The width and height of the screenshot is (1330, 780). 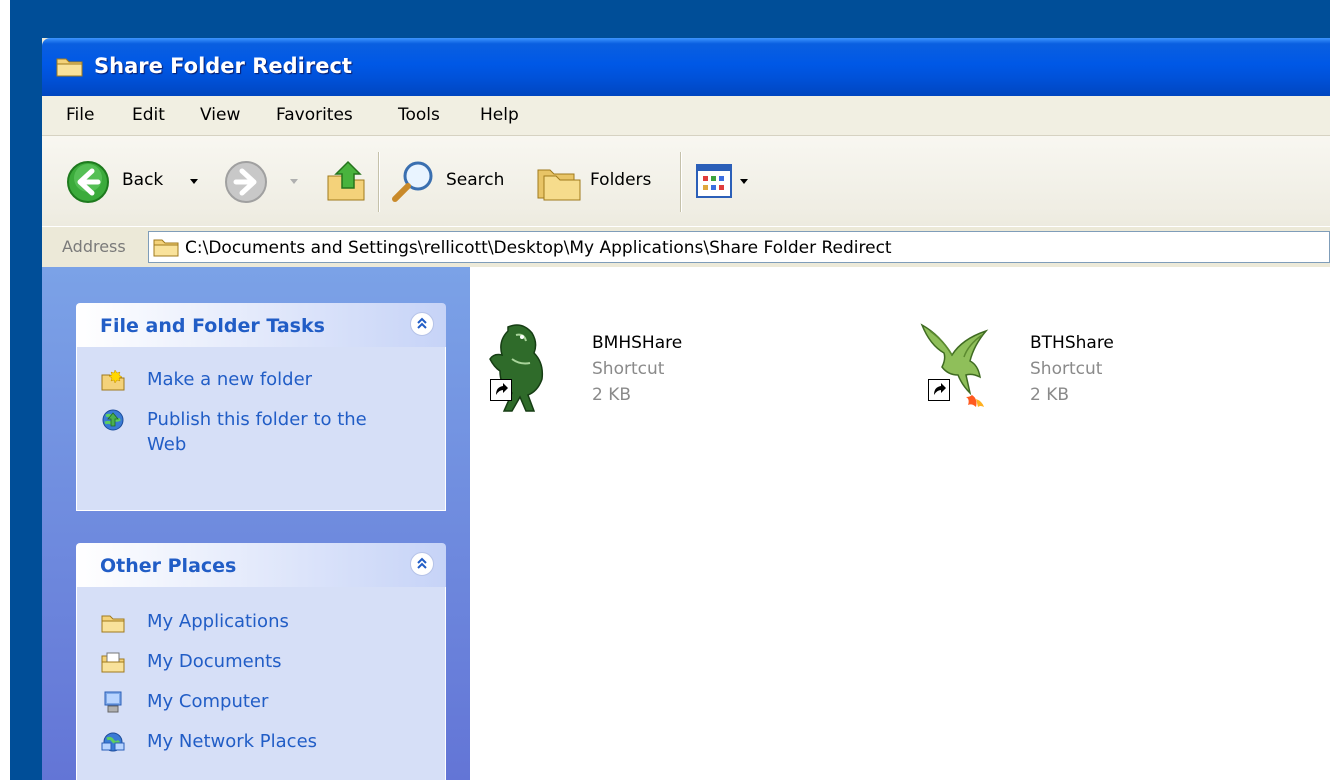 I want to click on publish-web-icon, so click(x=113, y=420).